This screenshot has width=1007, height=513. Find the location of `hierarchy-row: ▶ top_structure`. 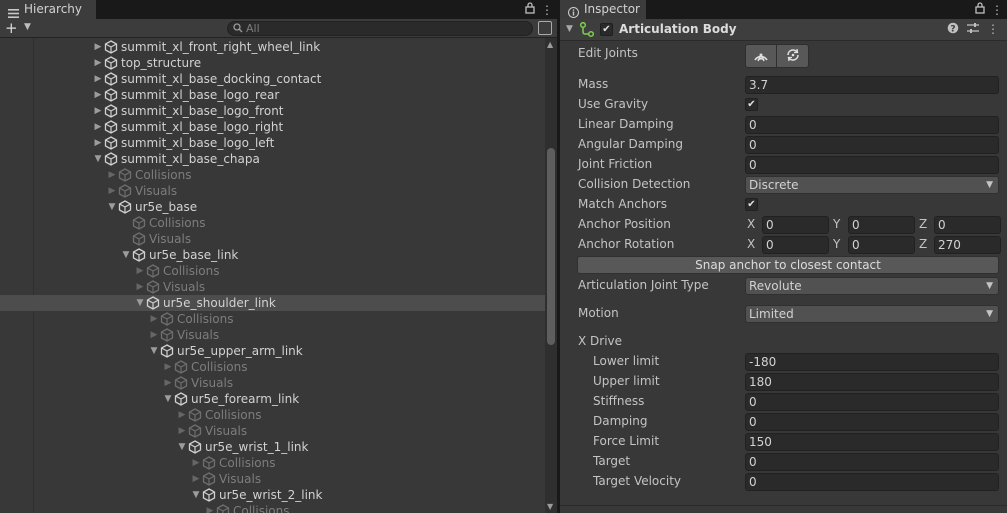

hierarchy-row: ▶ top_structure is located at coordinates (272, 63).